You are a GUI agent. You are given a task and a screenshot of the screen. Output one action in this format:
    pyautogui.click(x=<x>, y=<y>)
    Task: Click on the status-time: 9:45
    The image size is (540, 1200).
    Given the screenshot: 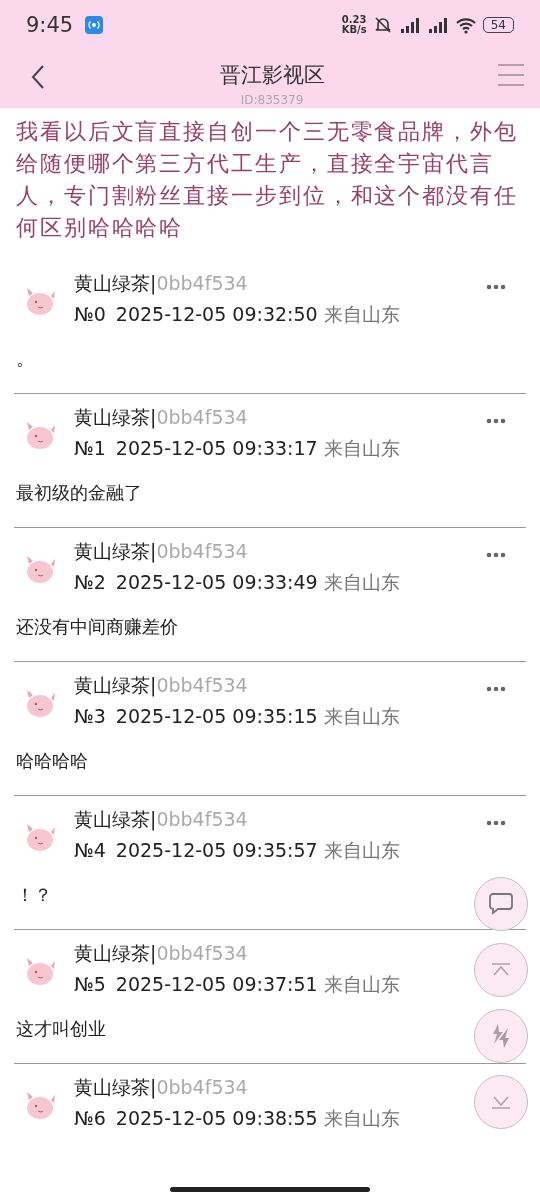 What is the action you would take?
    pyautogui.click(x=50, y=25)
    